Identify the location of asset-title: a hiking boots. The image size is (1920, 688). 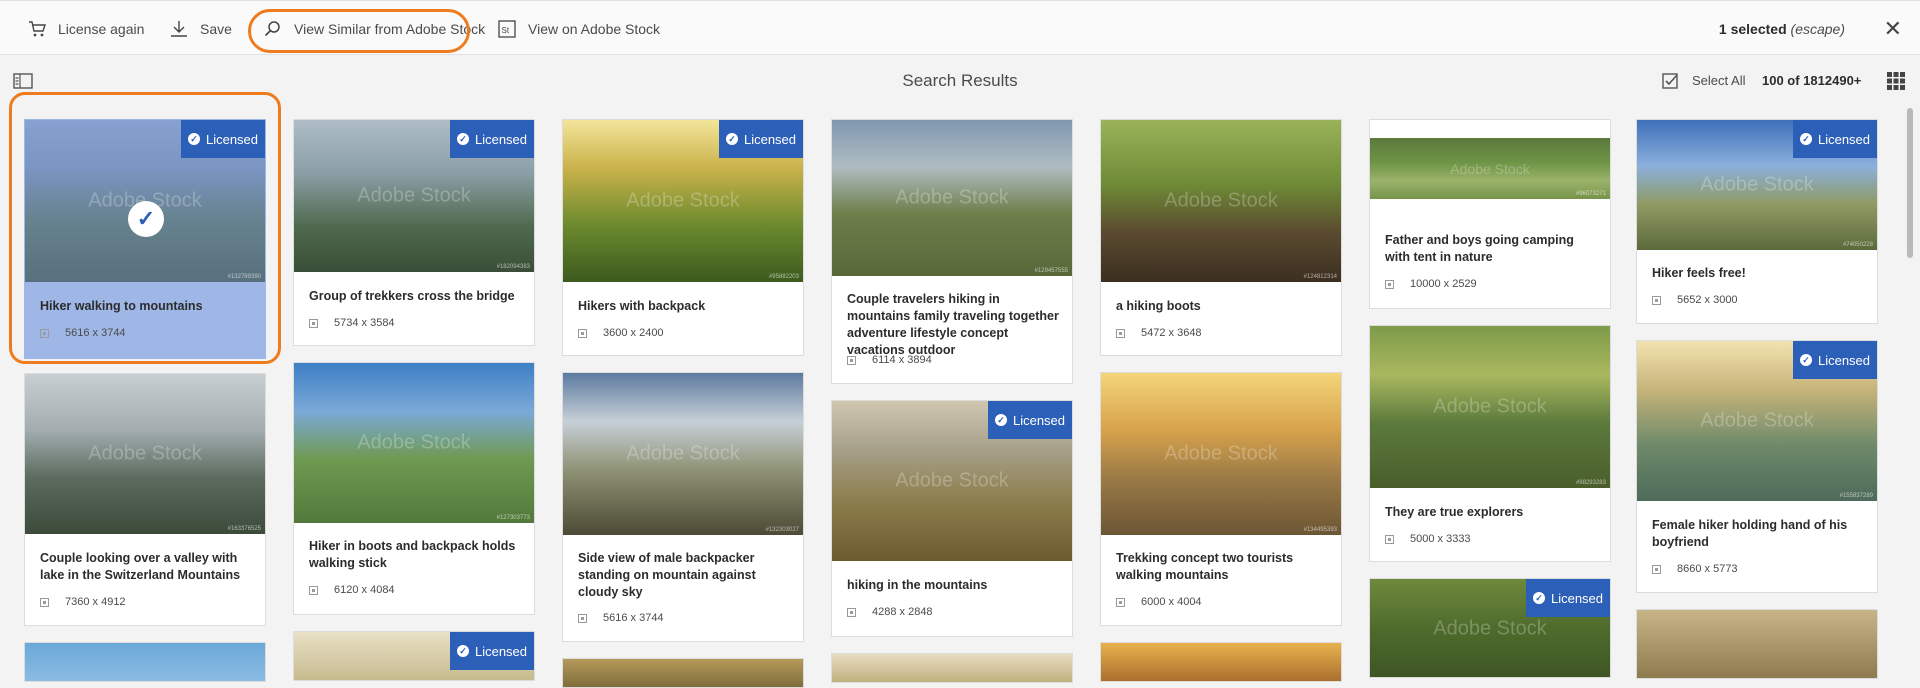
(1158, 306).